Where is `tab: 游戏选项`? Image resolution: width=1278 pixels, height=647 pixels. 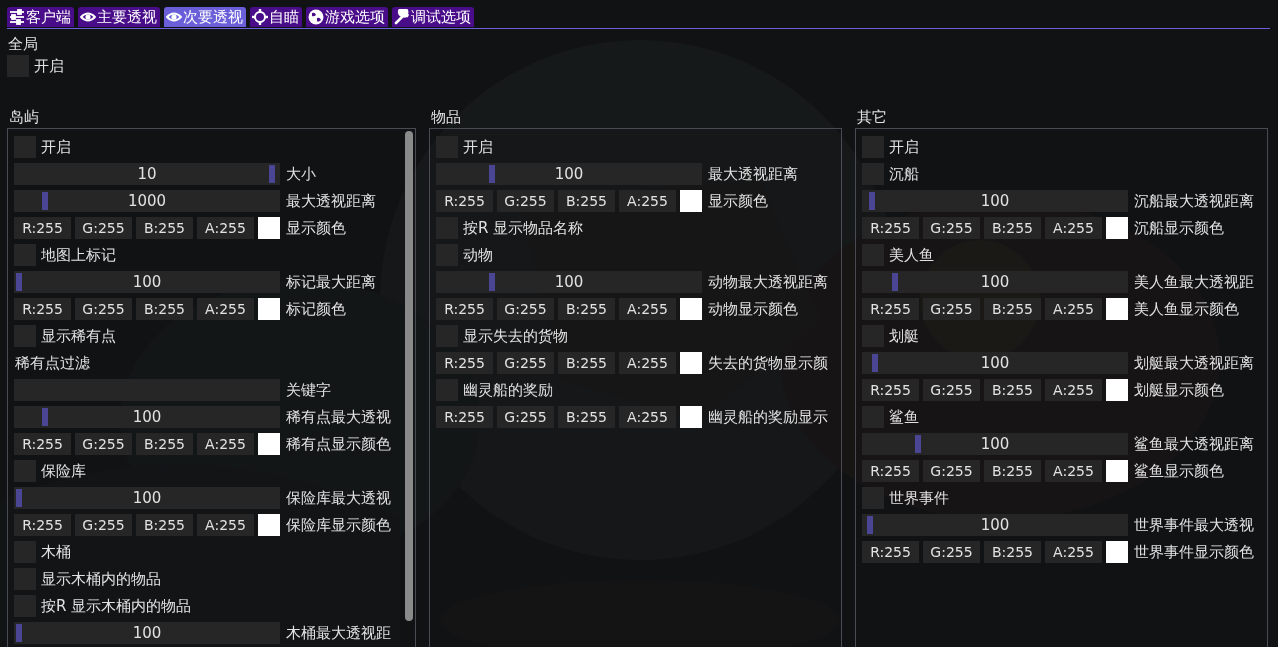
tab: 游戏选项 is located at coordinates (347, 17).